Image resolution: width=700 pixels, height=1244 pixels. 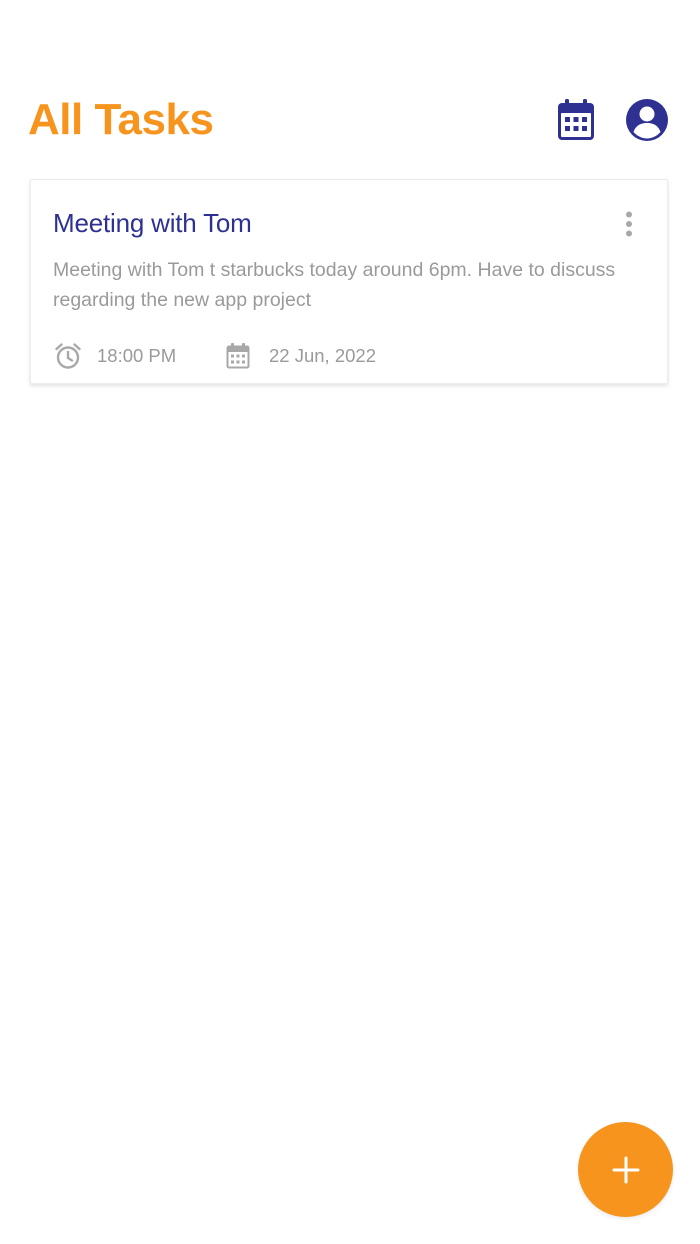 What do you see at coordinates (121, 119) in the screenshot?
I see `page-title: All Tasks` at bounding box center [121, 119].